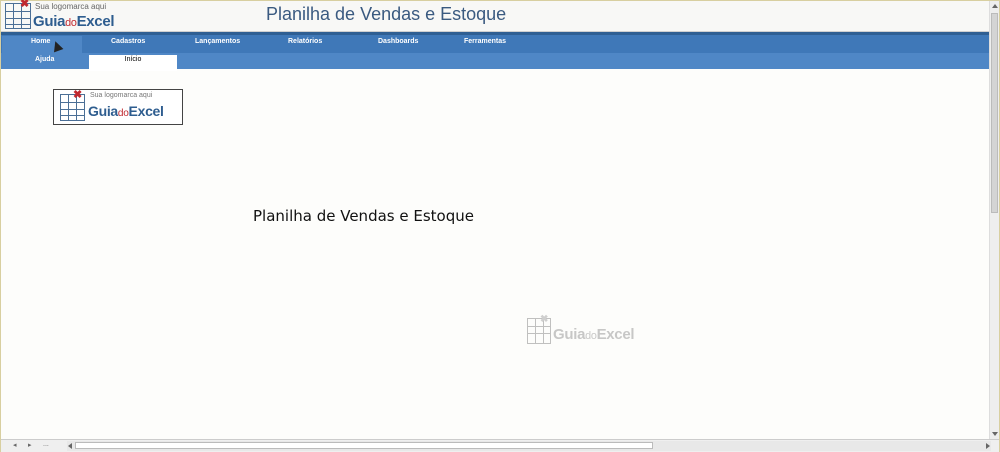 The height and width of the screenshot is (452, 1000). Describe the element at coordinates (500, 62) in the screenshot. I see `ribbon-subtabs: Ajuda Início` at that location.